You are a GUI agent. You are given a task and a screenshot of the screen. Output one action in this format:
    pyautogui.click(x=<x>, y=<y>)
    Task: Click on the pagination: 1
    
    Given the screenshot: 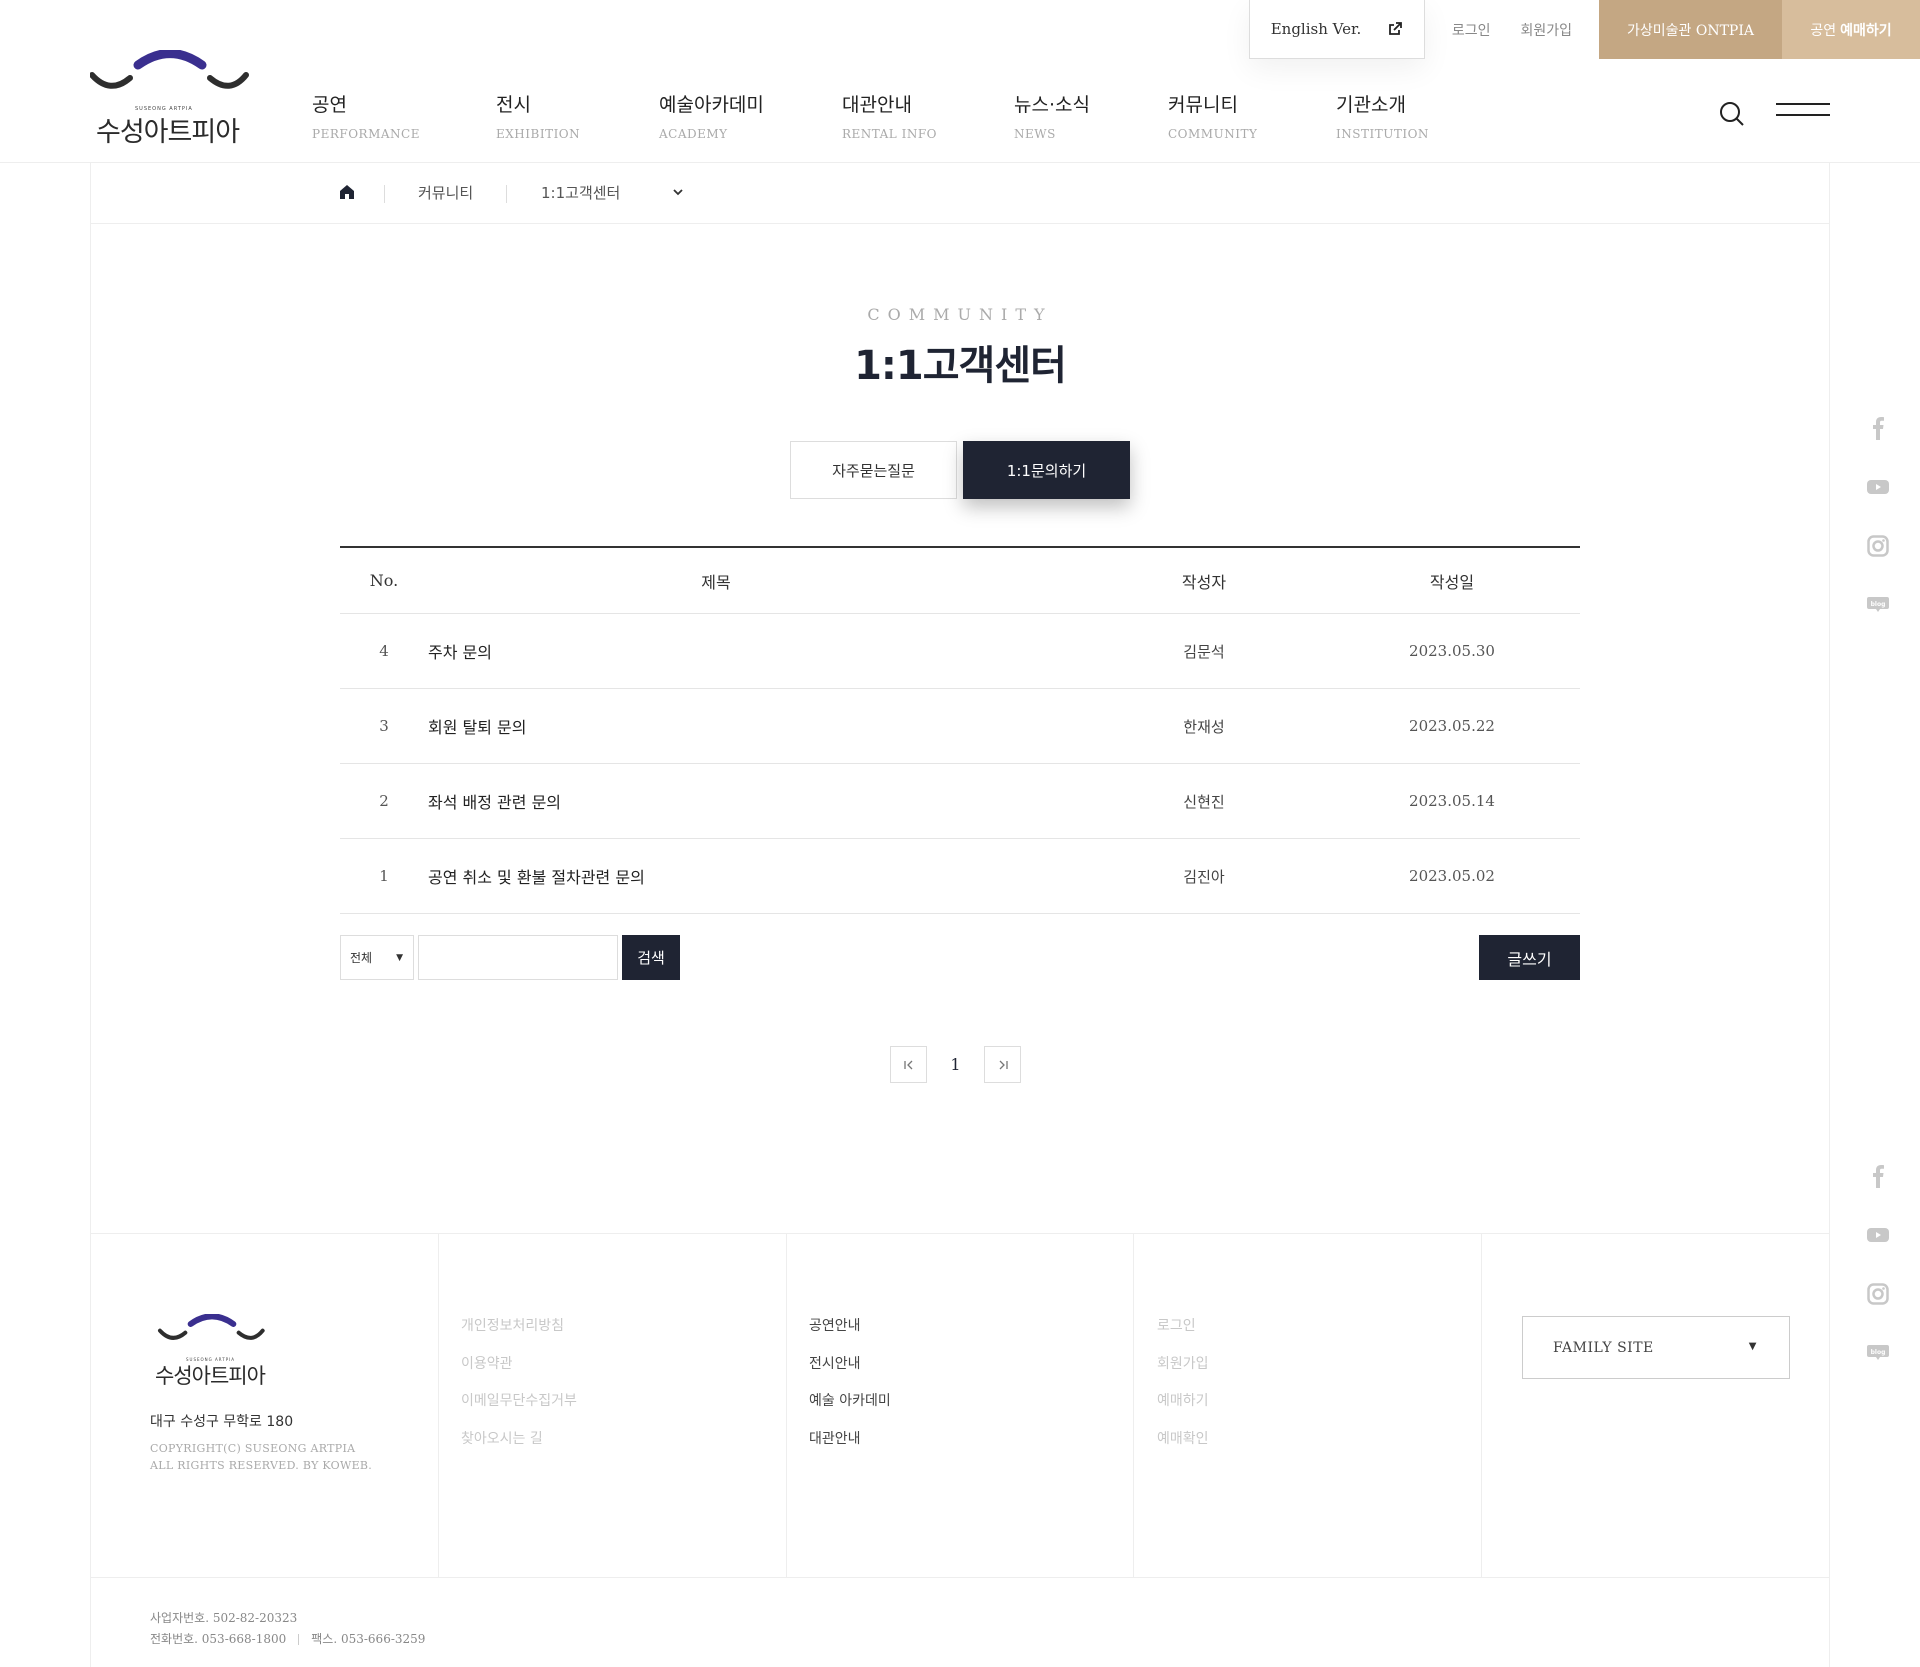 What is the action you would take?
    pyautogui.click(x=955, y=1064)
    